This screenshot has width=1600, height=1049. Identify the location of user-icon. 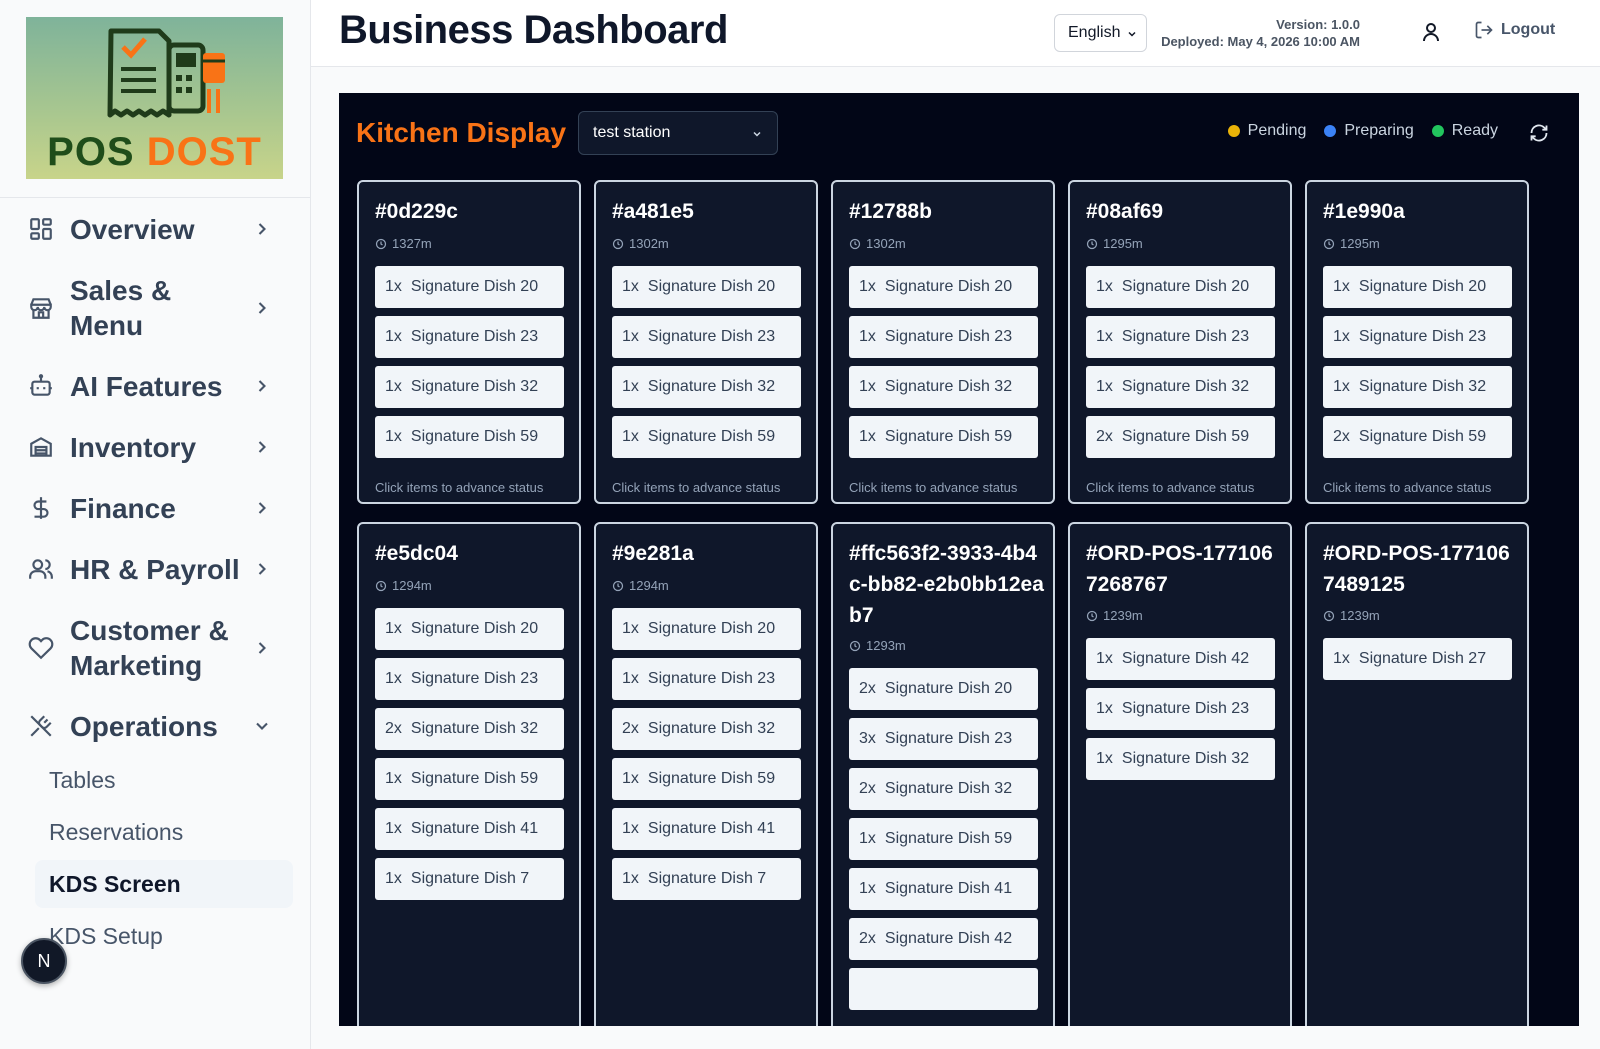
(1431, 32).